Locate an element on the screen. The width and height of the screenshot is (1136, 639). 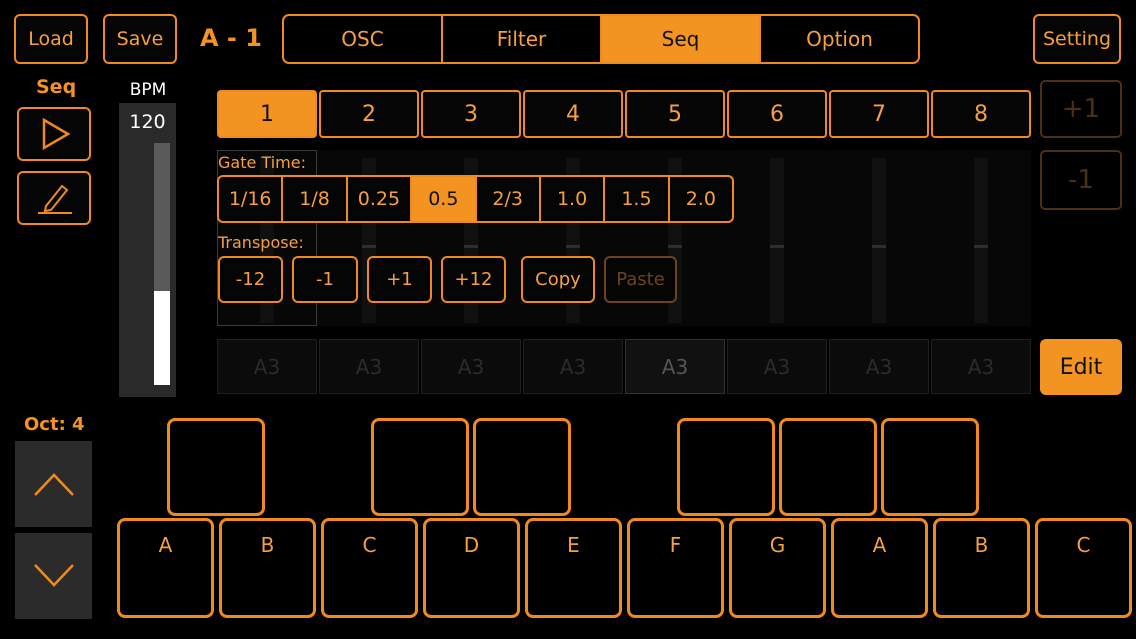
save-button: Save is located at coordinates (140, 39).